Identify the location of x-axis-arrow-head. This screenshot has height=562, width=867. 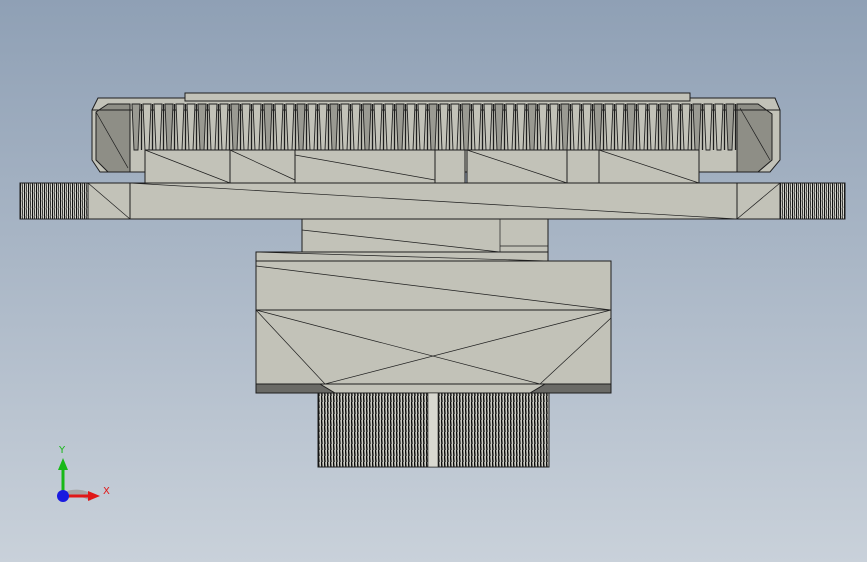
(94, 496).